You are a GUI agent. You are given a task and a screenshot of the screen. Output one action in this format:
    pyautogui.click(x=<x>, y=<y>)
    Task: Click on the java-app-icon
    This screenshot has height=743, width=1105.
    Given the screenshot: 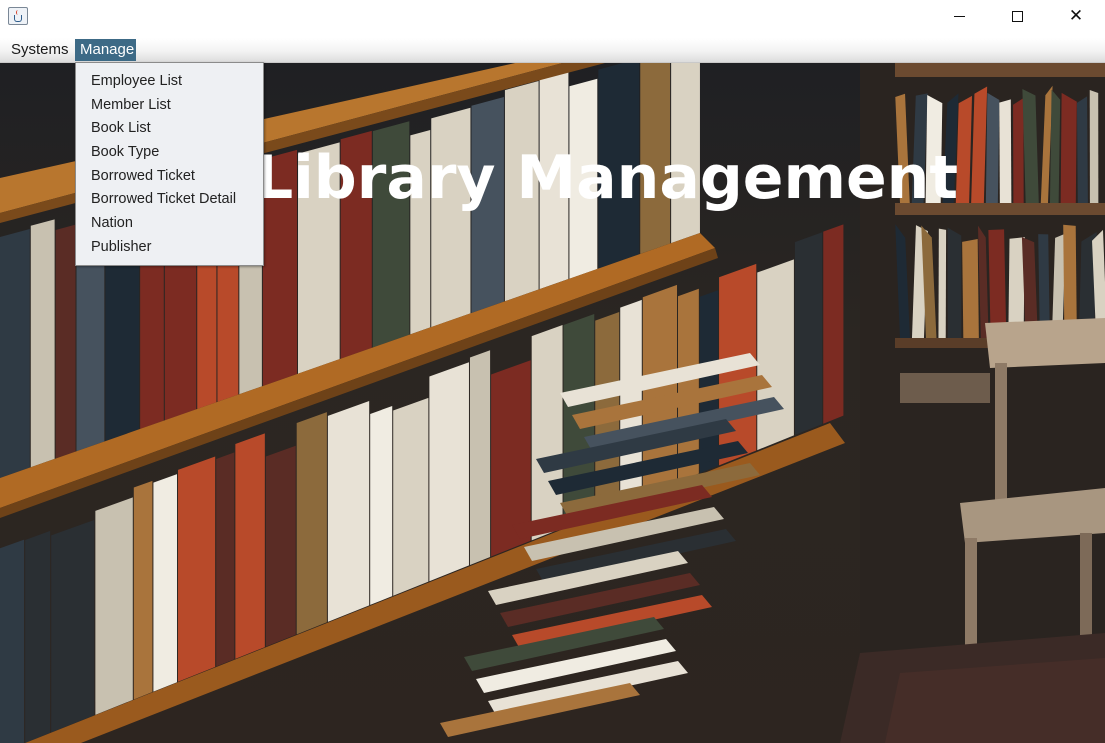 What is the action you would take?
    pyautogui.click(x=18, y=16)
    